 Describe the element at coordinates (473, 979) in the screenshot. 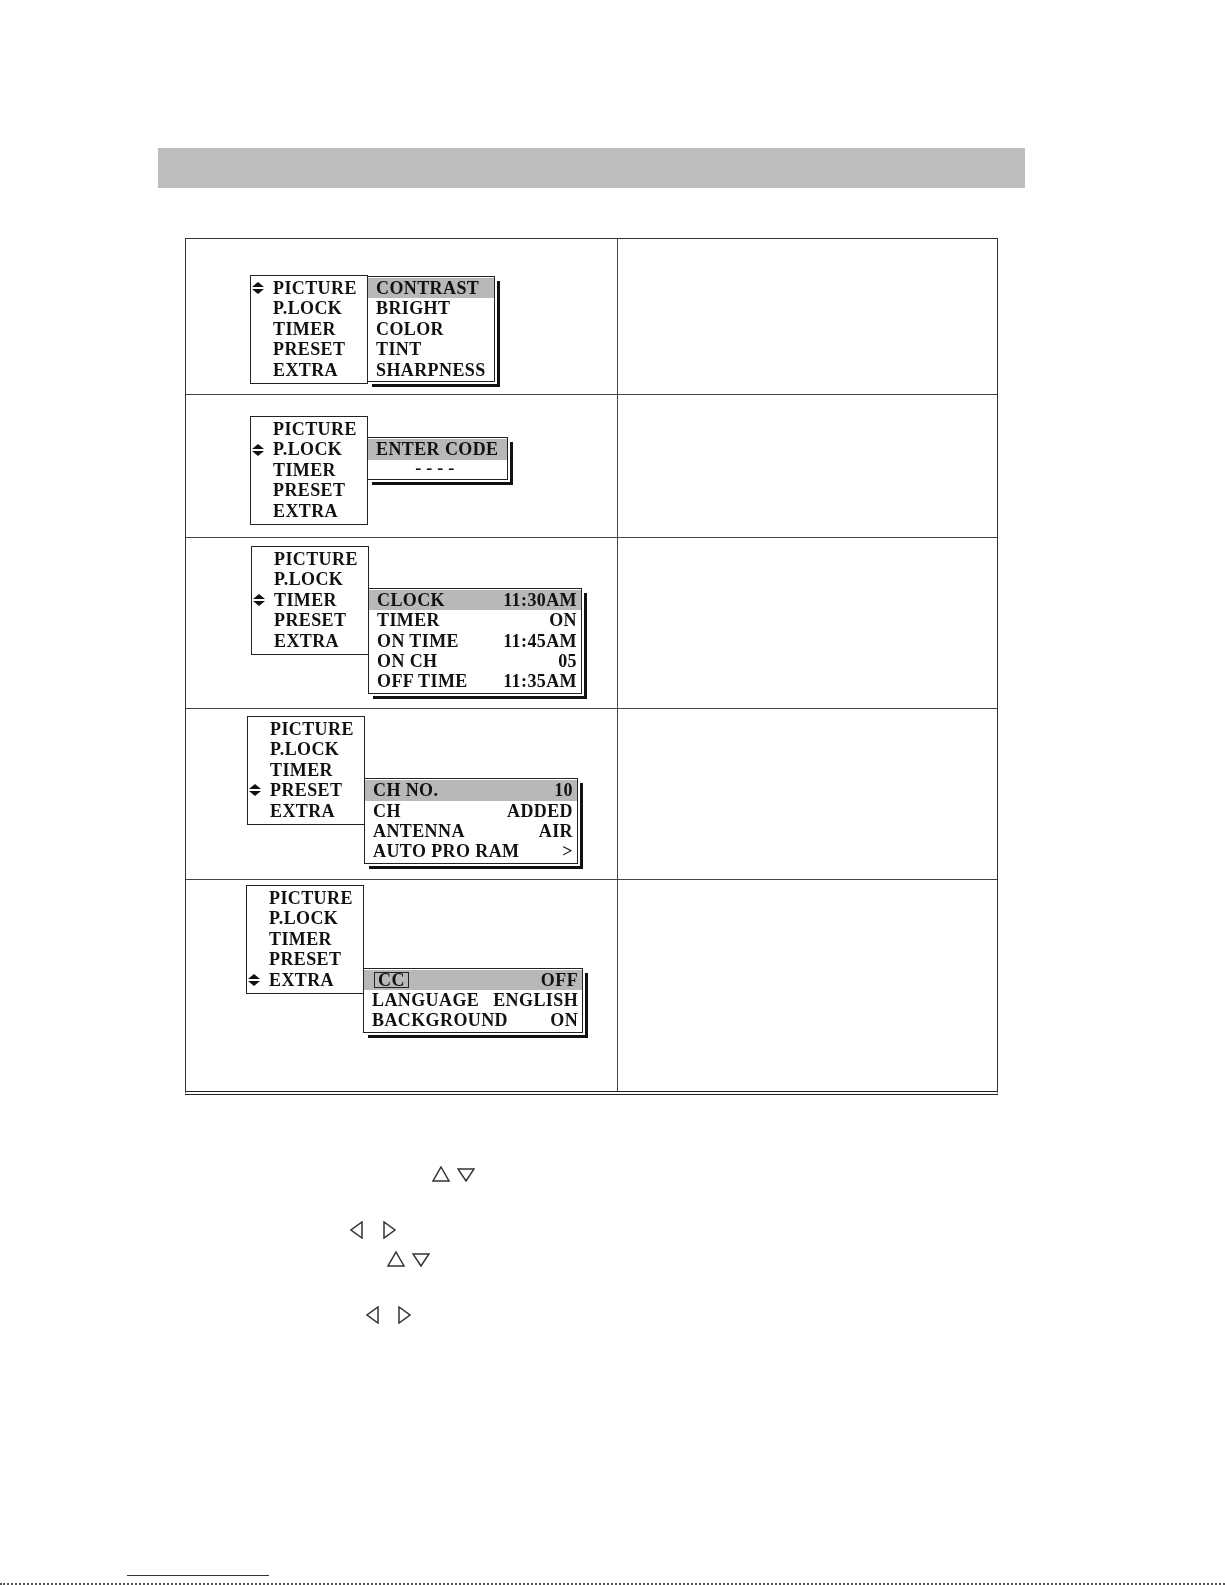

I see `menu-item: CC OFF` at that location.